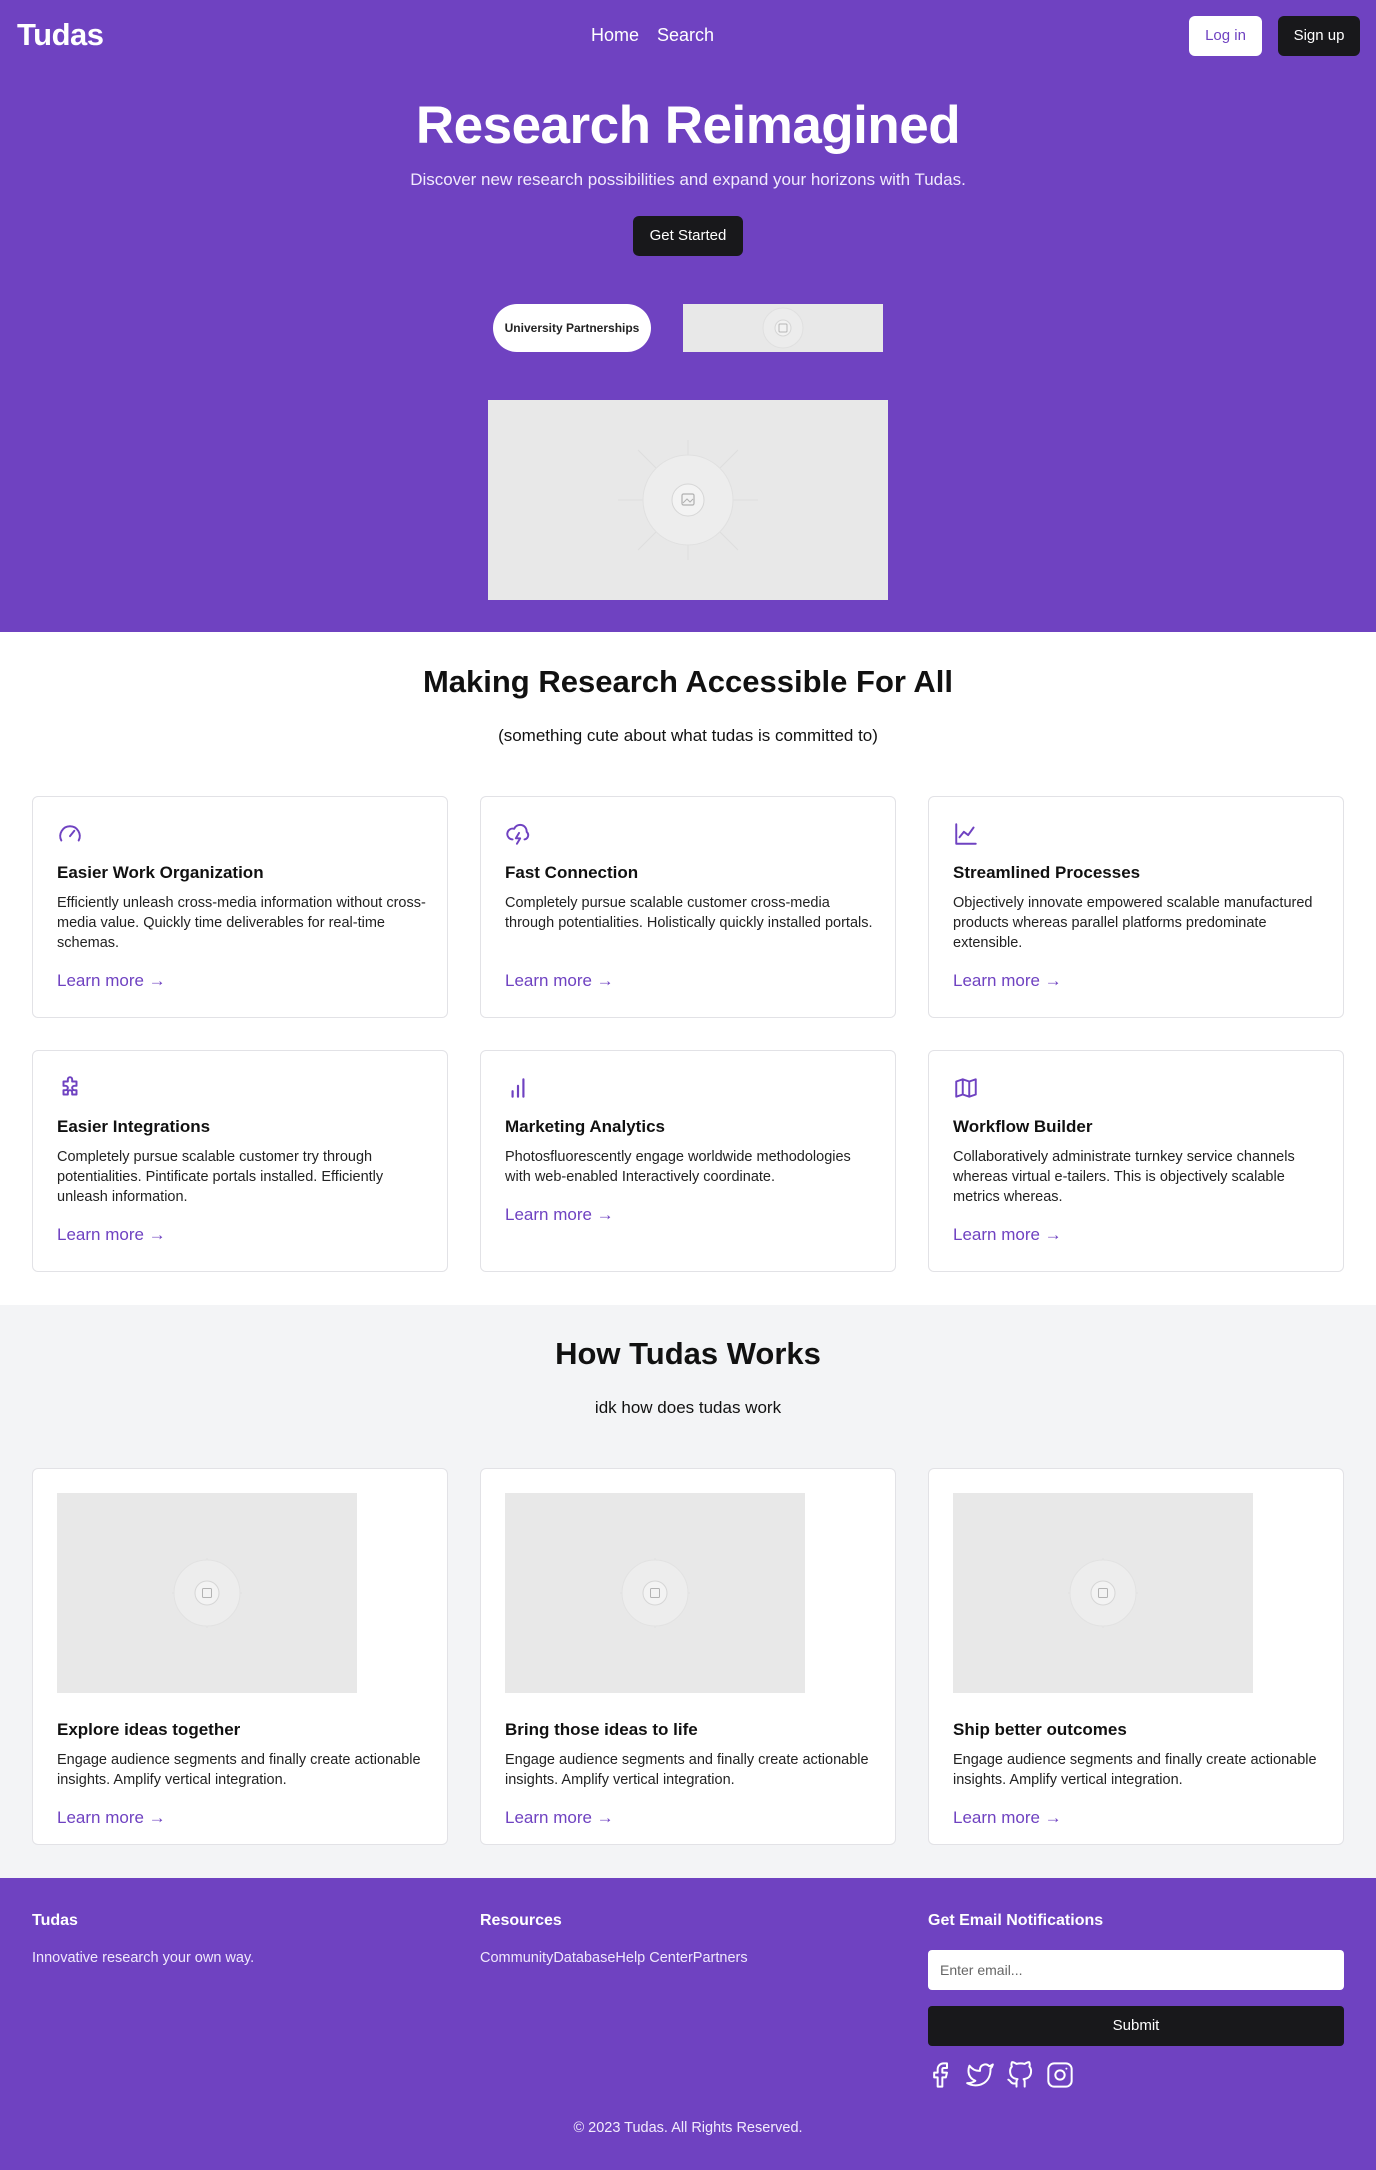 The image size is (1376, 2170). I want to click on feature-title: Fast Connection, so click(572, 872).